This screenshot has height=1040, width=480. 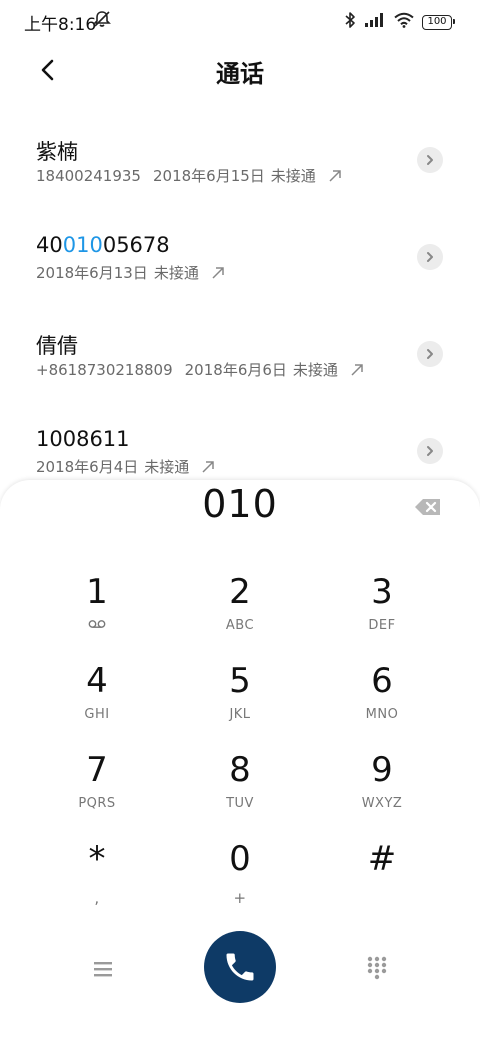 What do you see at coordinates (404, 22) in the screenshot?
I see `wifi-icon` at bounding box center [404, 22].